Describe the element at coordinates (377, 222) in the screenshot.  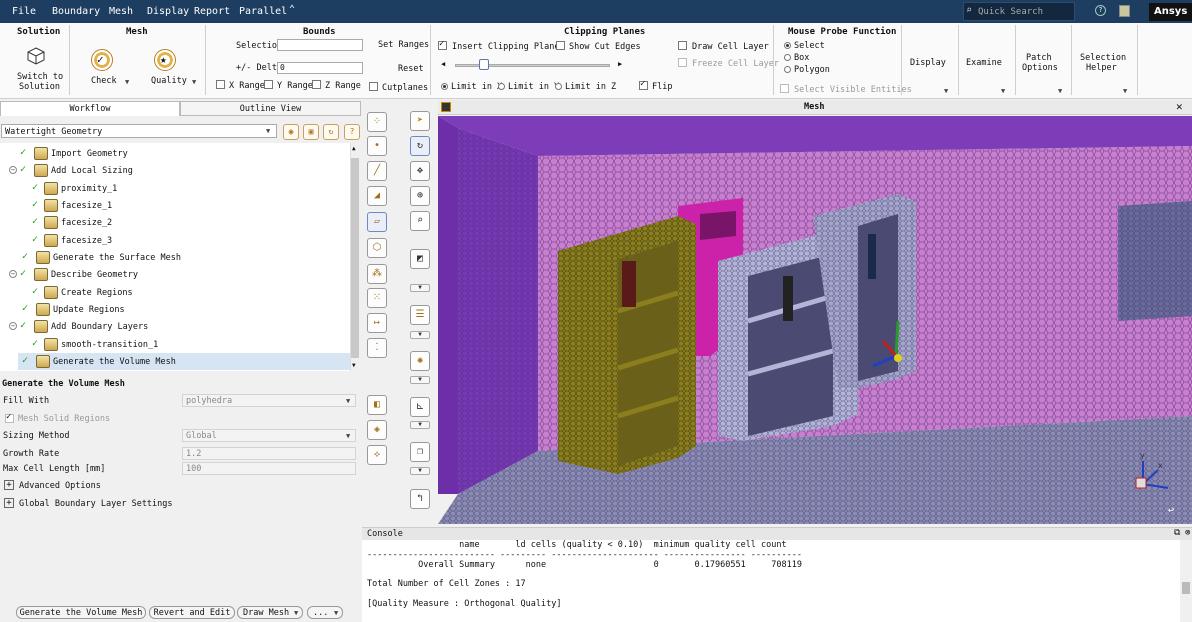
I see `select-zone-icon: ▱` at that location.